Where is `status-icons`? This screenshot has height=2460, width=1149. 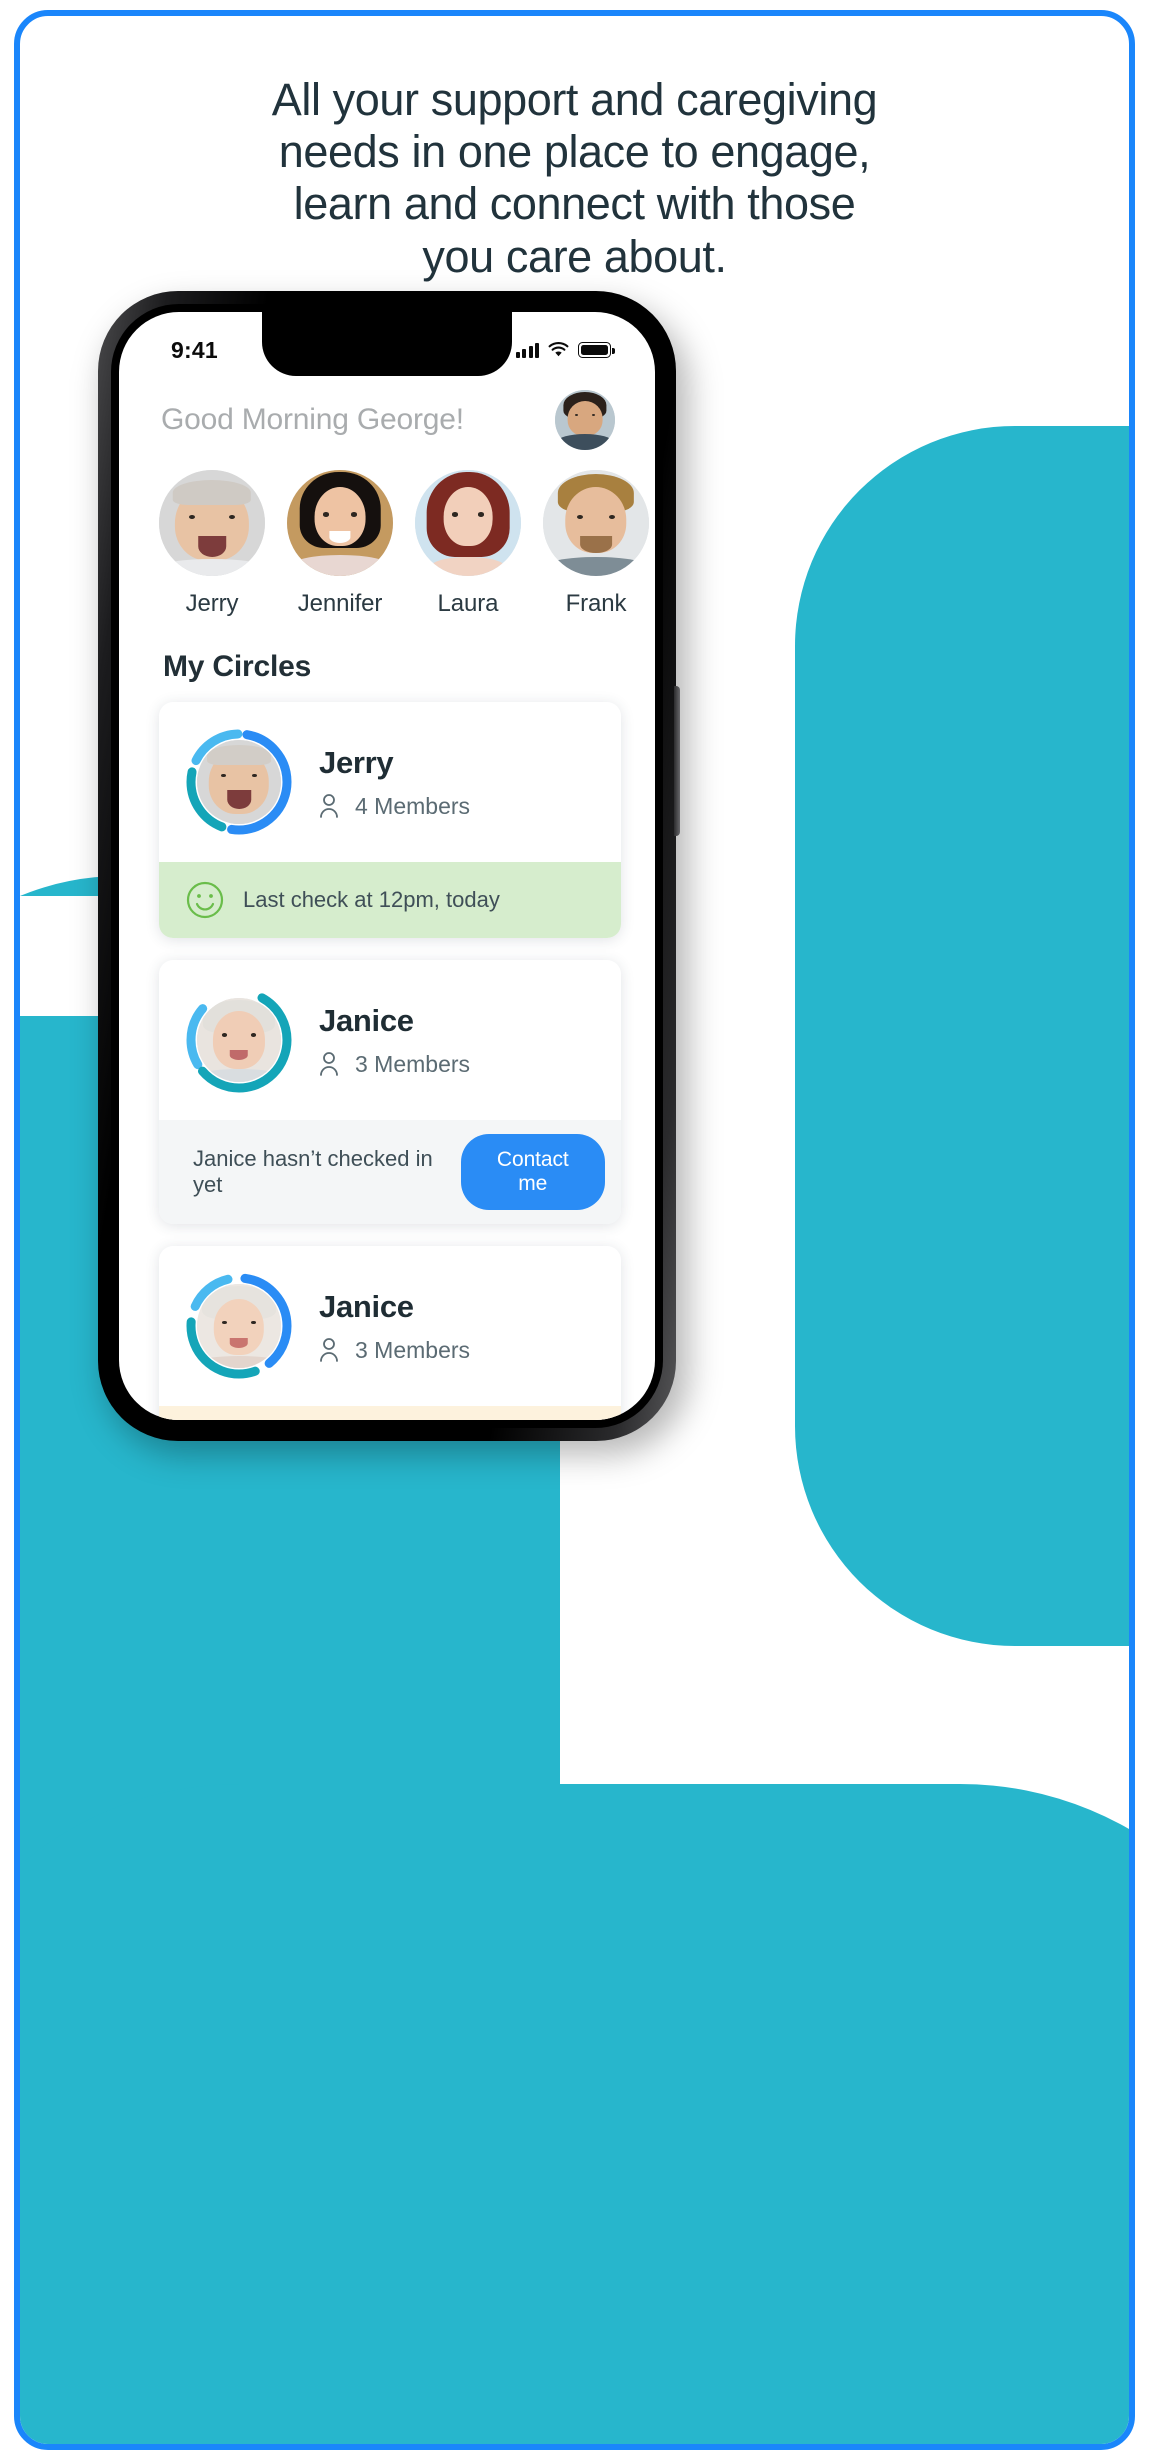
status-icons is located at coordinates (565, 350).